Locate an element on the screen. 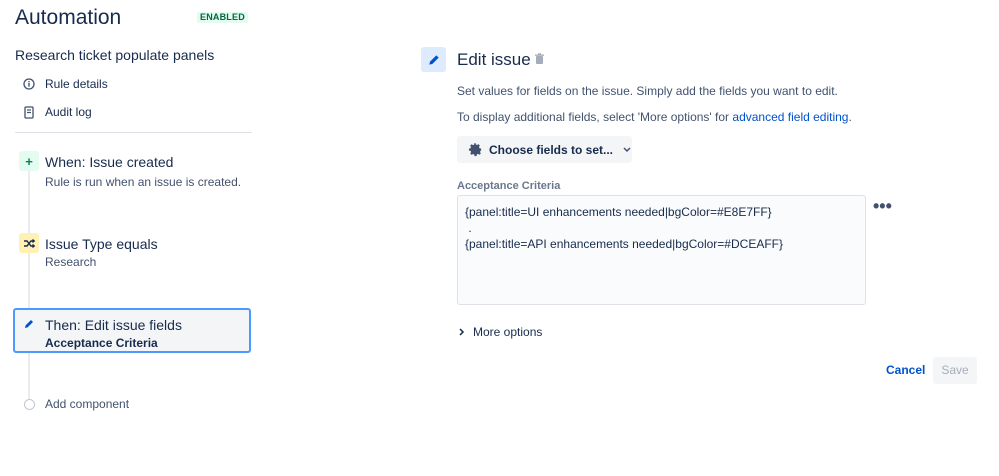 The width and height of the screenshot is (999, 476). step-trigger-title: When: Issue created is located at coordinates (109, 162).